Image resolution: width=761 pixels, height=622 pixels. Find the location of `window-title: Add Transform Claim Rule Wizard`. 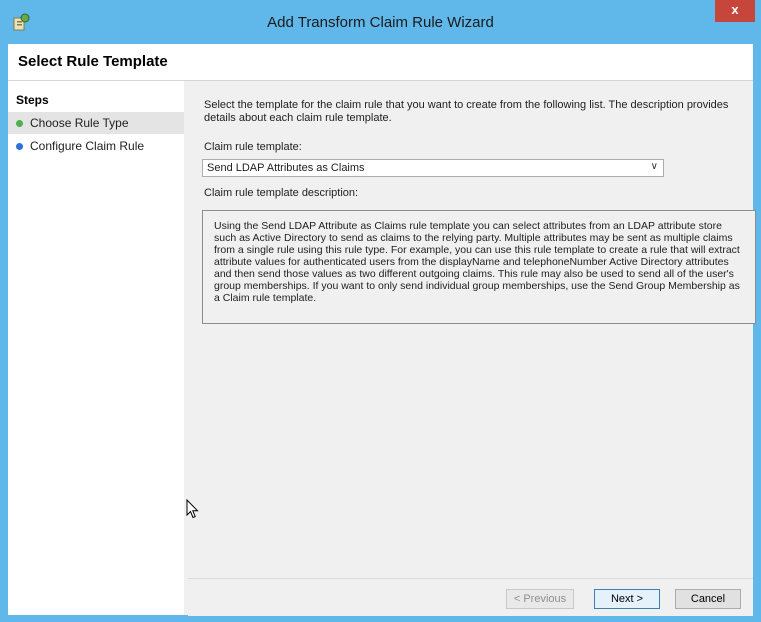

window-title: Add Transform Claim Rule Wizard is located at coordinates (380, 22).